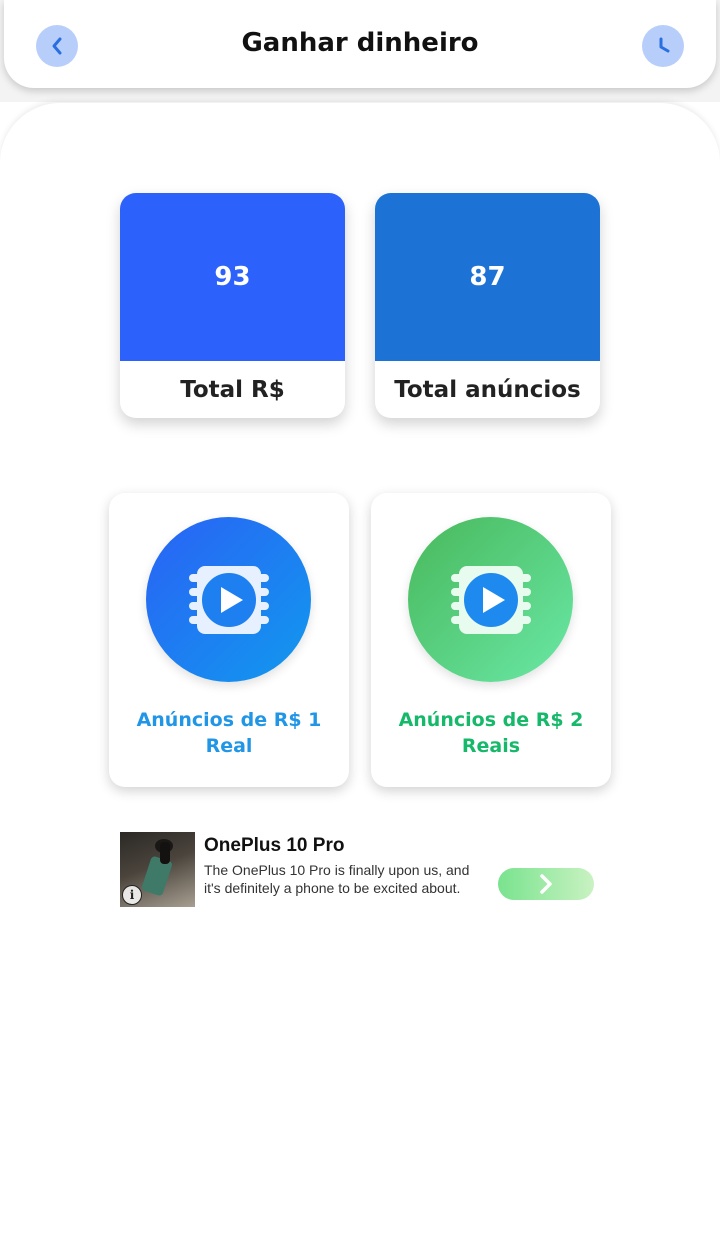  I want to click on total-ads-card: 87 Total anúncios, so click(487, 305).